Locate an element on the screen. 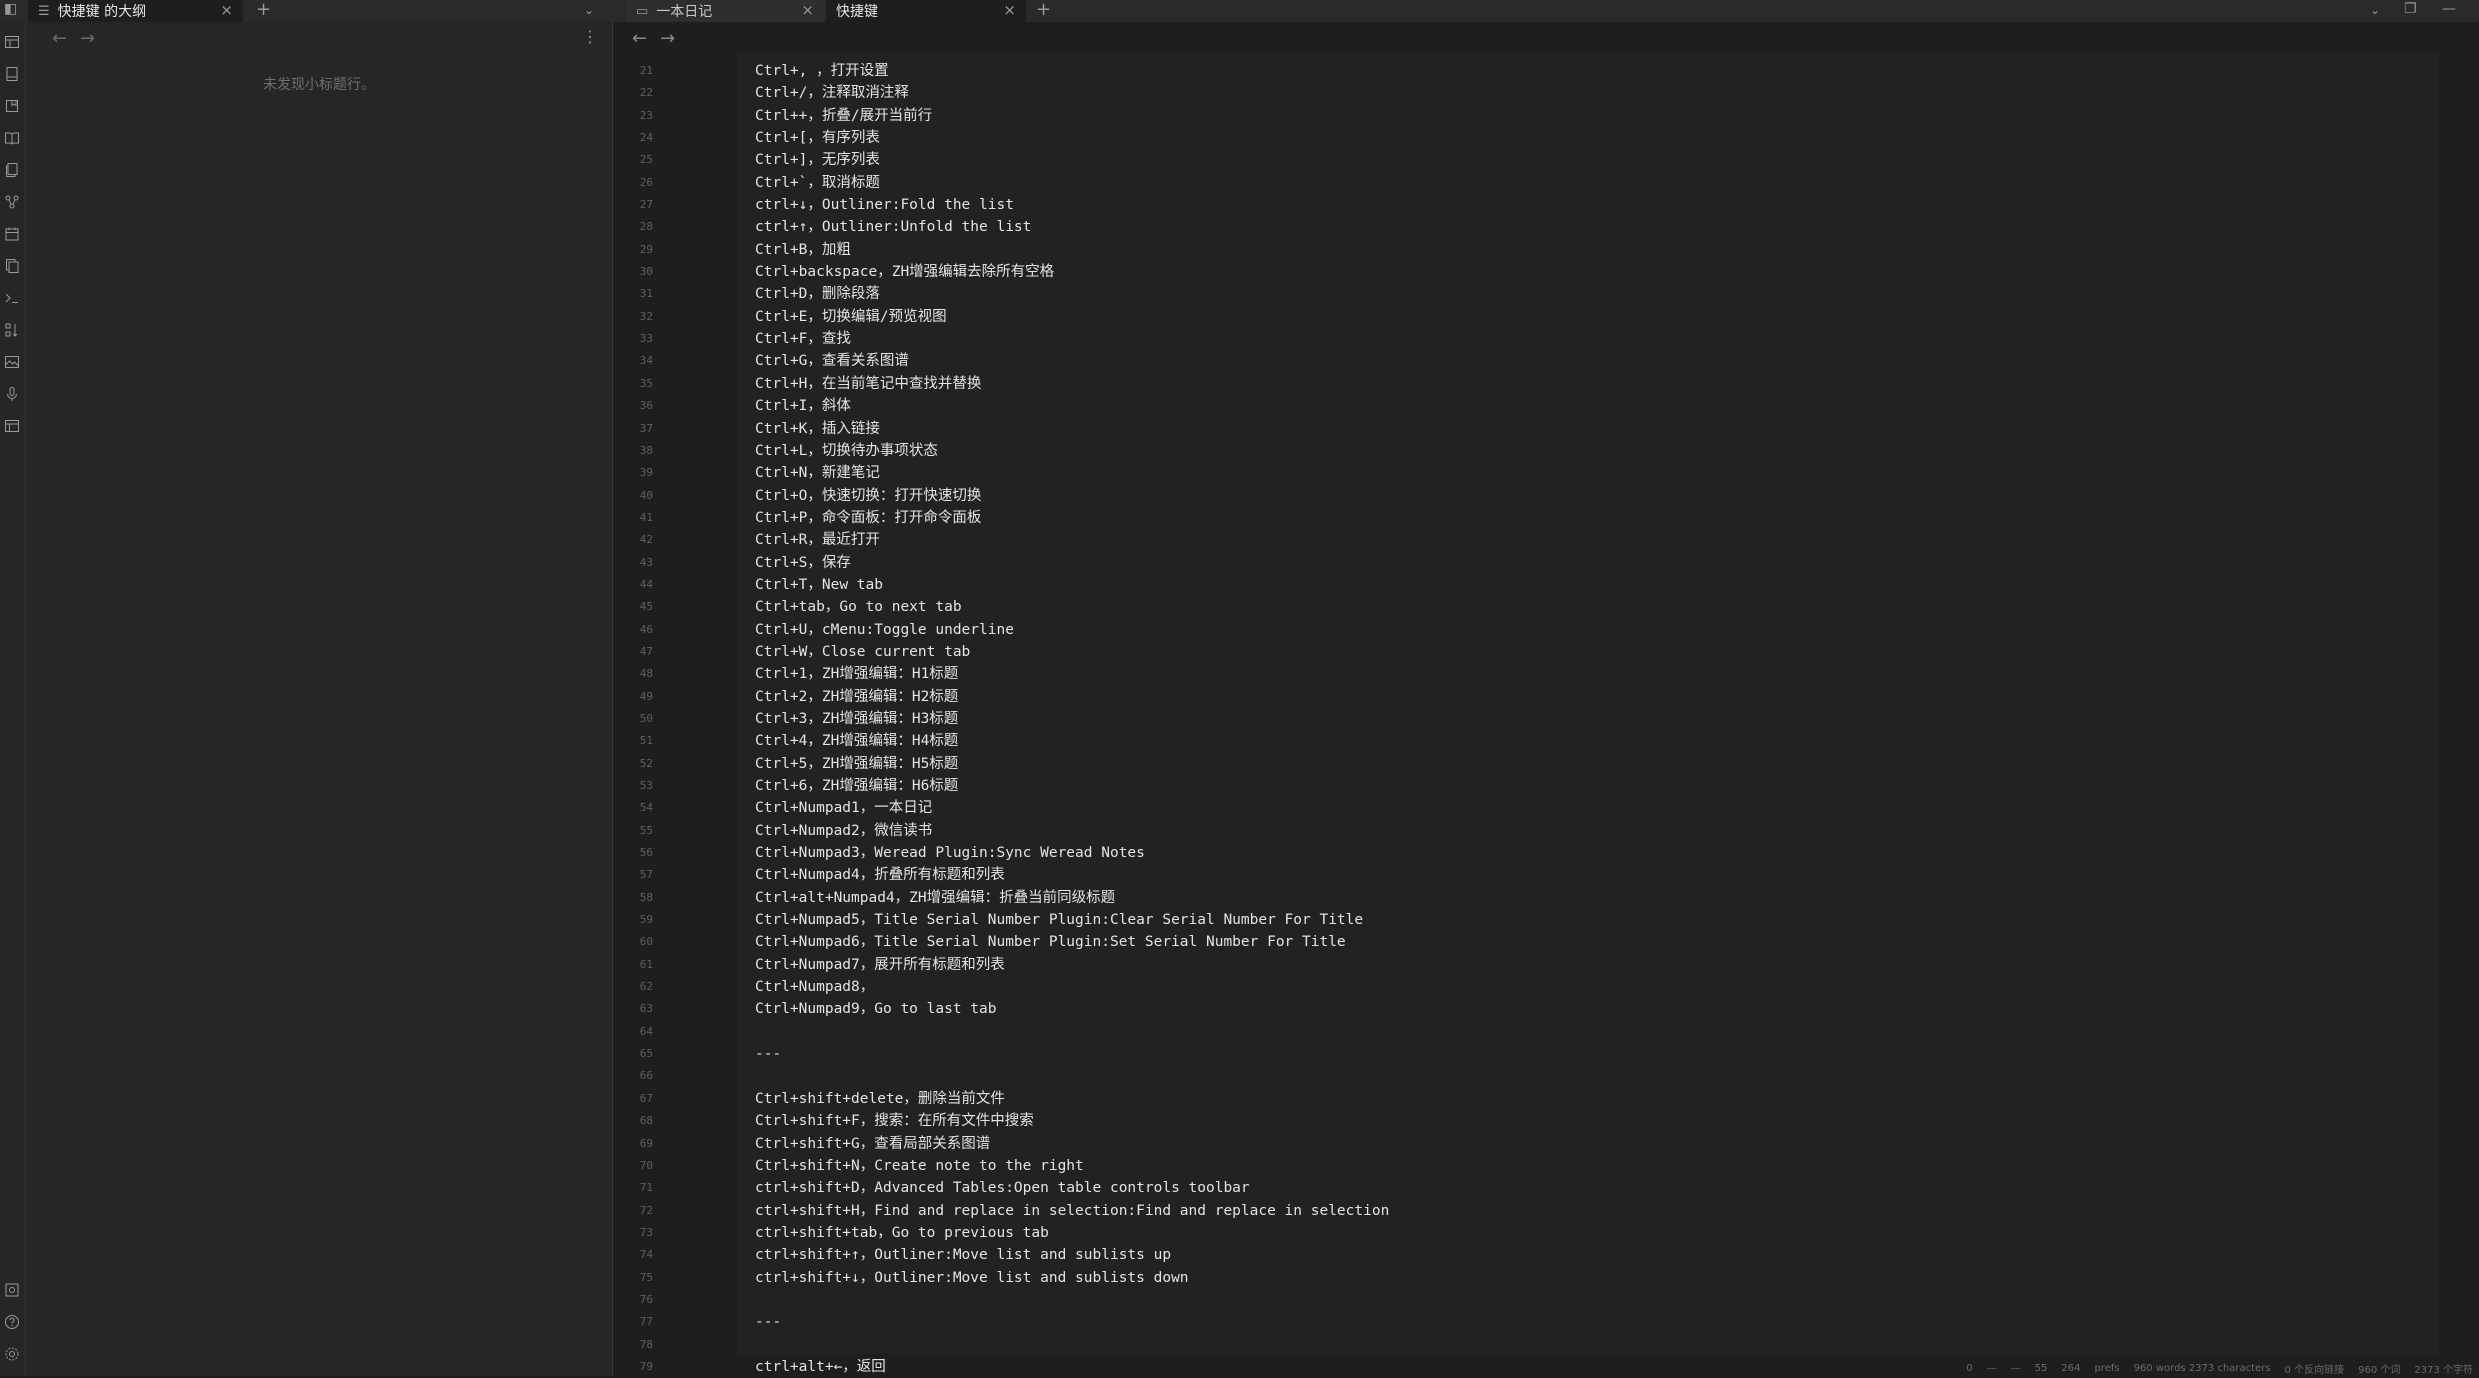 Image resolution: width=2479 pixels, height=1378 pixels. editor-line: Ctrl+E，切换编辑/预览视图 is located at coordinates (1072, 317).